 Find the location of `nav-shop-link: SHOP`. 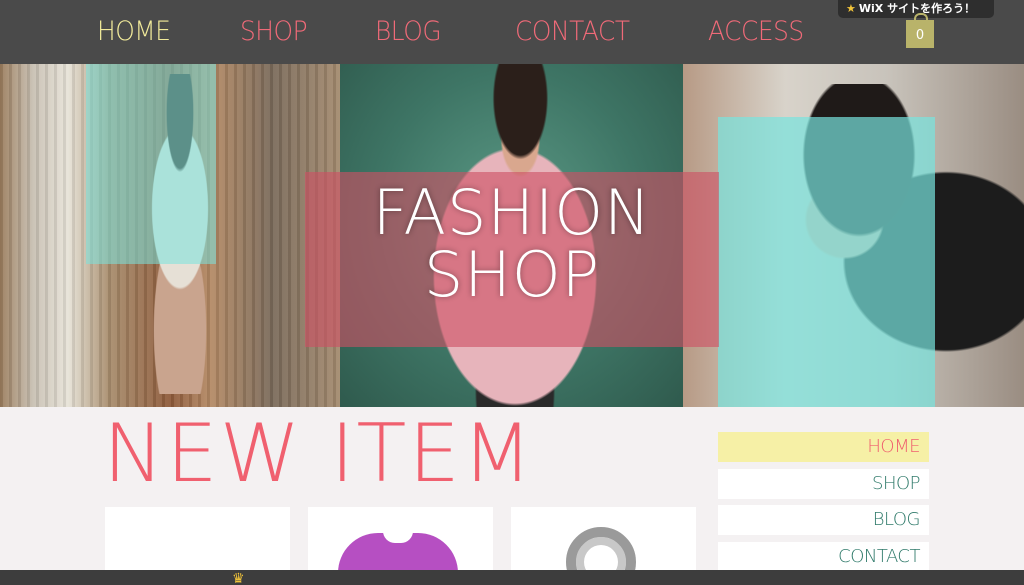

nav-shop-link: SHOP is located at coordinates (274, 32).